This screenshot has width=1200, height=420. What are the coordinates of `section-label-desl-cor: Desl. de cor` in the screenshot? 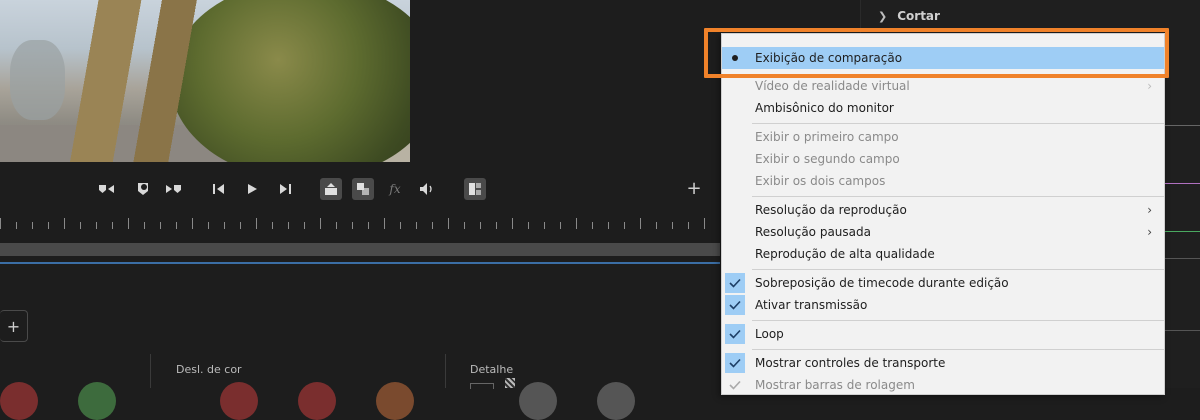 It's located at (209, 369).